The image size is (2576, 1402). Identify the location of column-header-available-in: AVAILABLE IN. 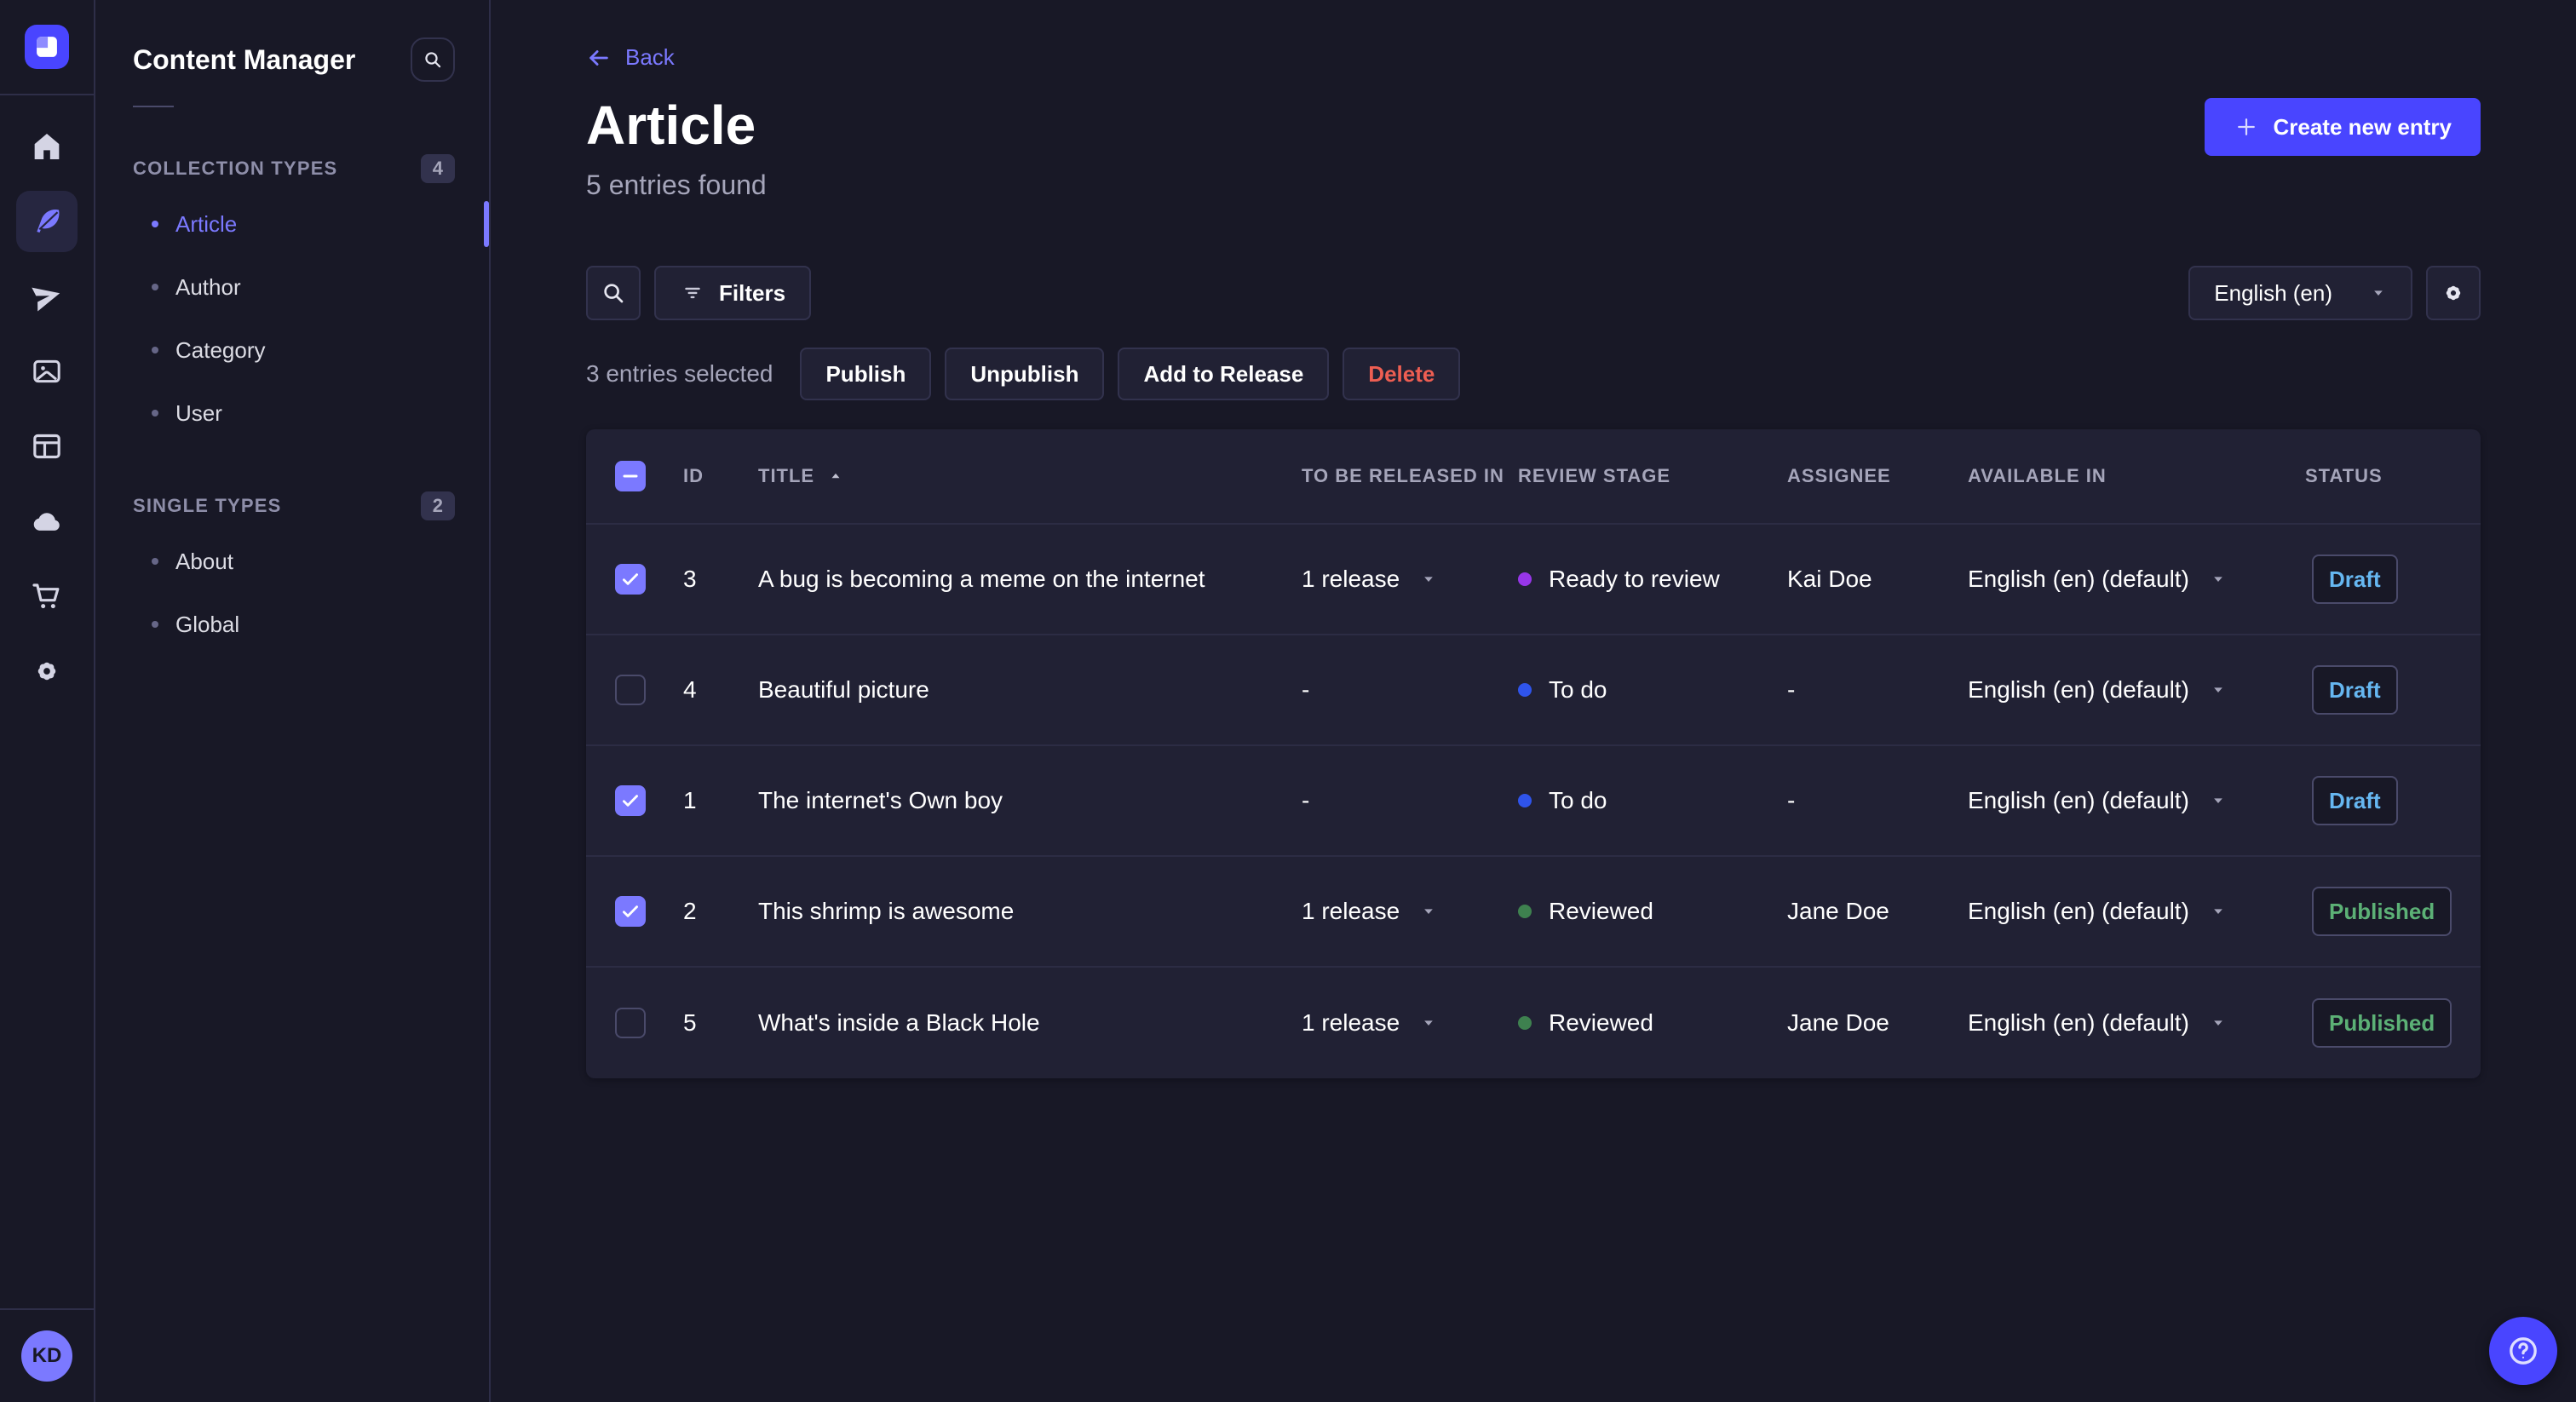
(2123, 476).